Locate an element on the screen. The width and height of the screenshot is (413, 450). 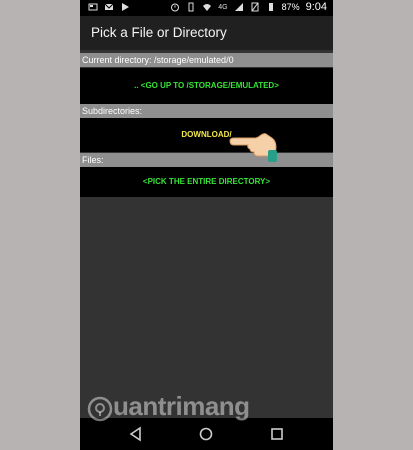
wifi-icon is located at coordinates (207, 7).